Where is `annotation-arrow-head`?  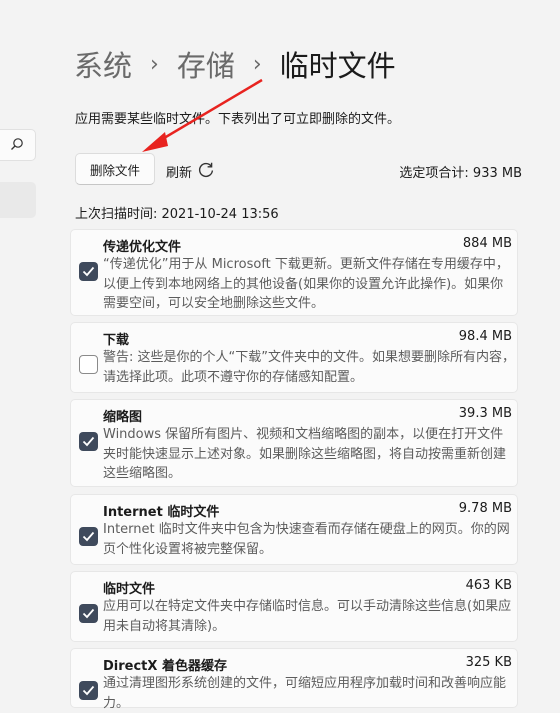
annotation-arrow-head is located at coordinates (155, 142).